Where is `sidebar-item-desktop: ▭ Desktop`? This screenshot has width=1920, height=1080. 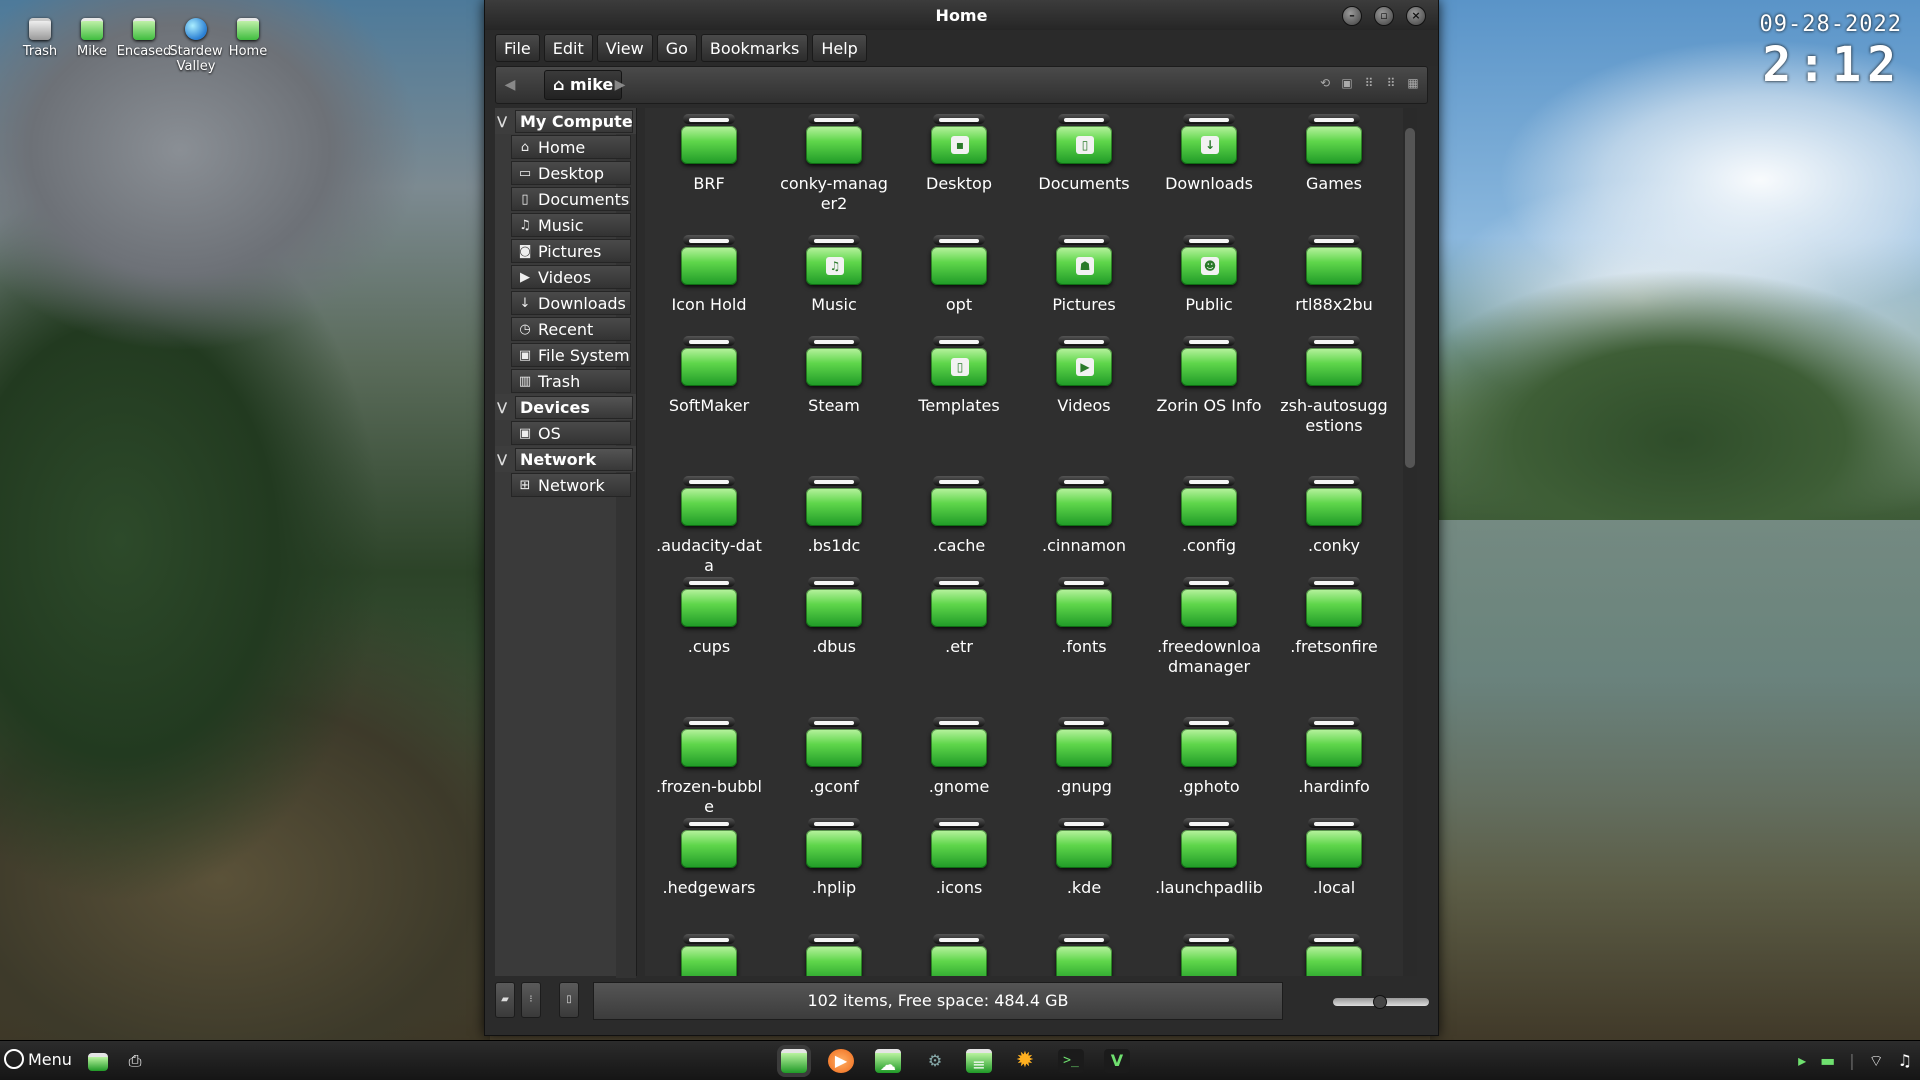 sidebar-item-desktop: ▭ Desktop is located at coordinates (565, 173).